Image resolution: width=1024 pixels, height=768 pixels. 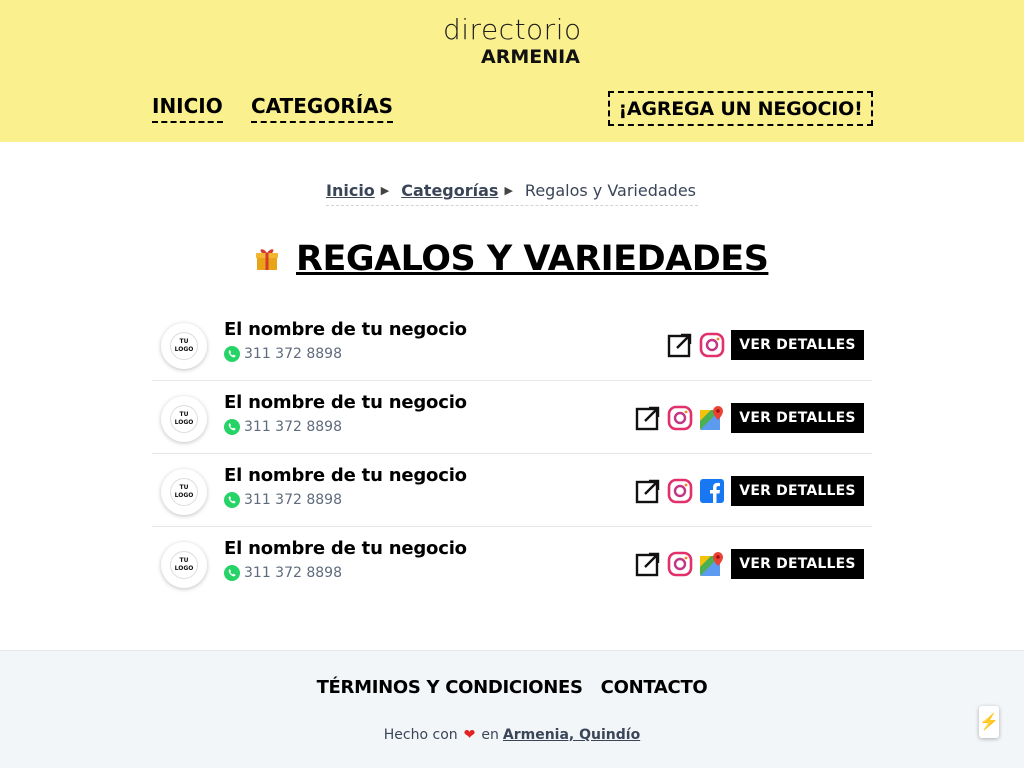 I want to click on facebook-icon, so click(x=712, y=491).